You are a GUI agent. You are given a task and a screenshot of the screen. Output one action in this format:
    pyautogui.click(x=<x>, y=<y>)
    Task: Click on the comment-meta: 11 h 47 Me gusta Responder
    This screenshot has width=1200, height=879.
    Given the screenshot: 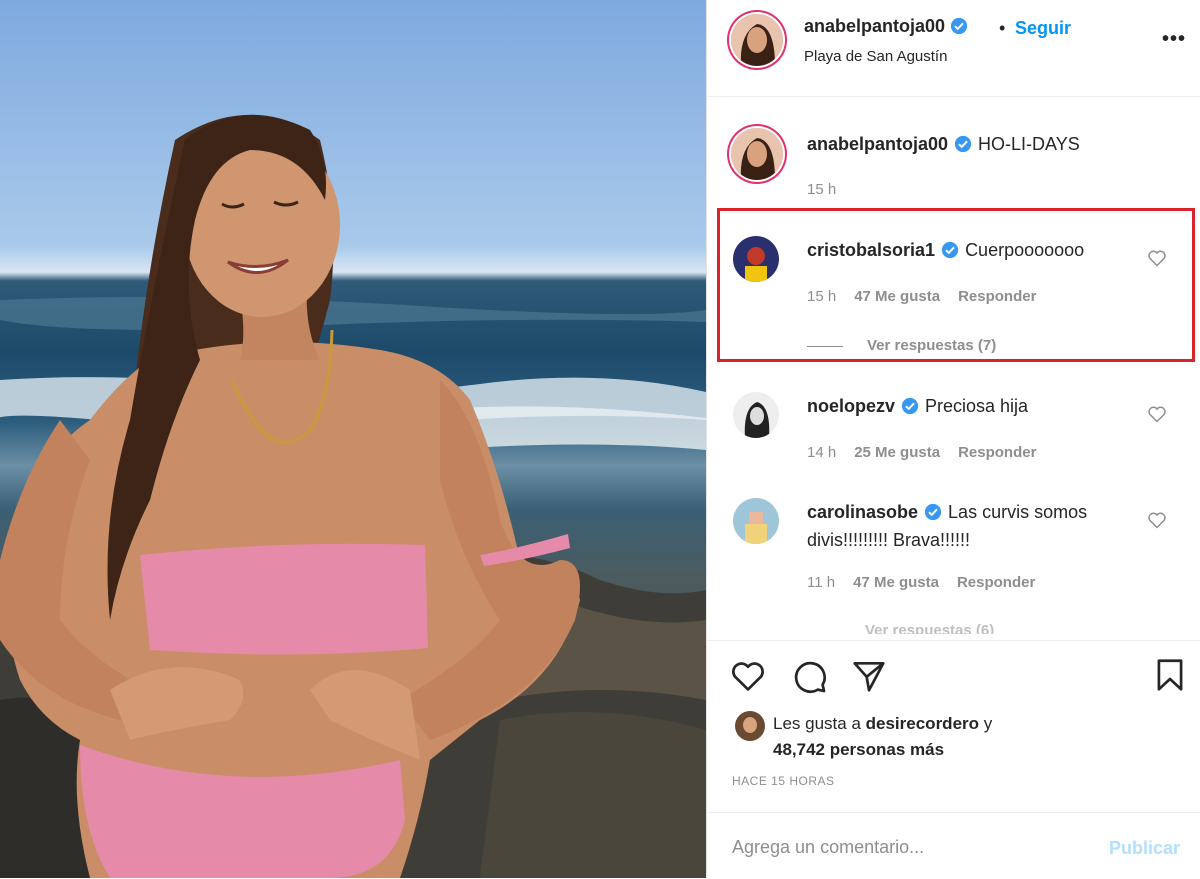 What is the action you would take?
    pyautogui.click(x=930, y=582)
    